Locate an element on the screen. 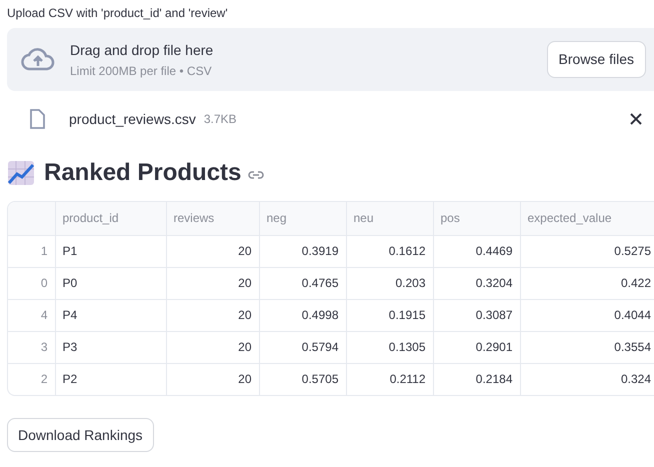 The width and height of the screenshot is (654, 467). table-cell: P1 is located at coordinates (110, 251).